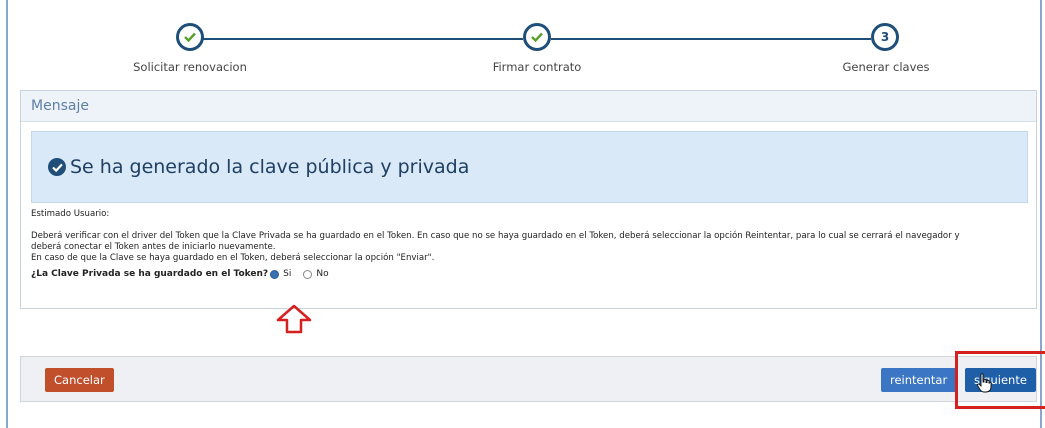  I want to click on radio-no-label: No, so click(322, 274).